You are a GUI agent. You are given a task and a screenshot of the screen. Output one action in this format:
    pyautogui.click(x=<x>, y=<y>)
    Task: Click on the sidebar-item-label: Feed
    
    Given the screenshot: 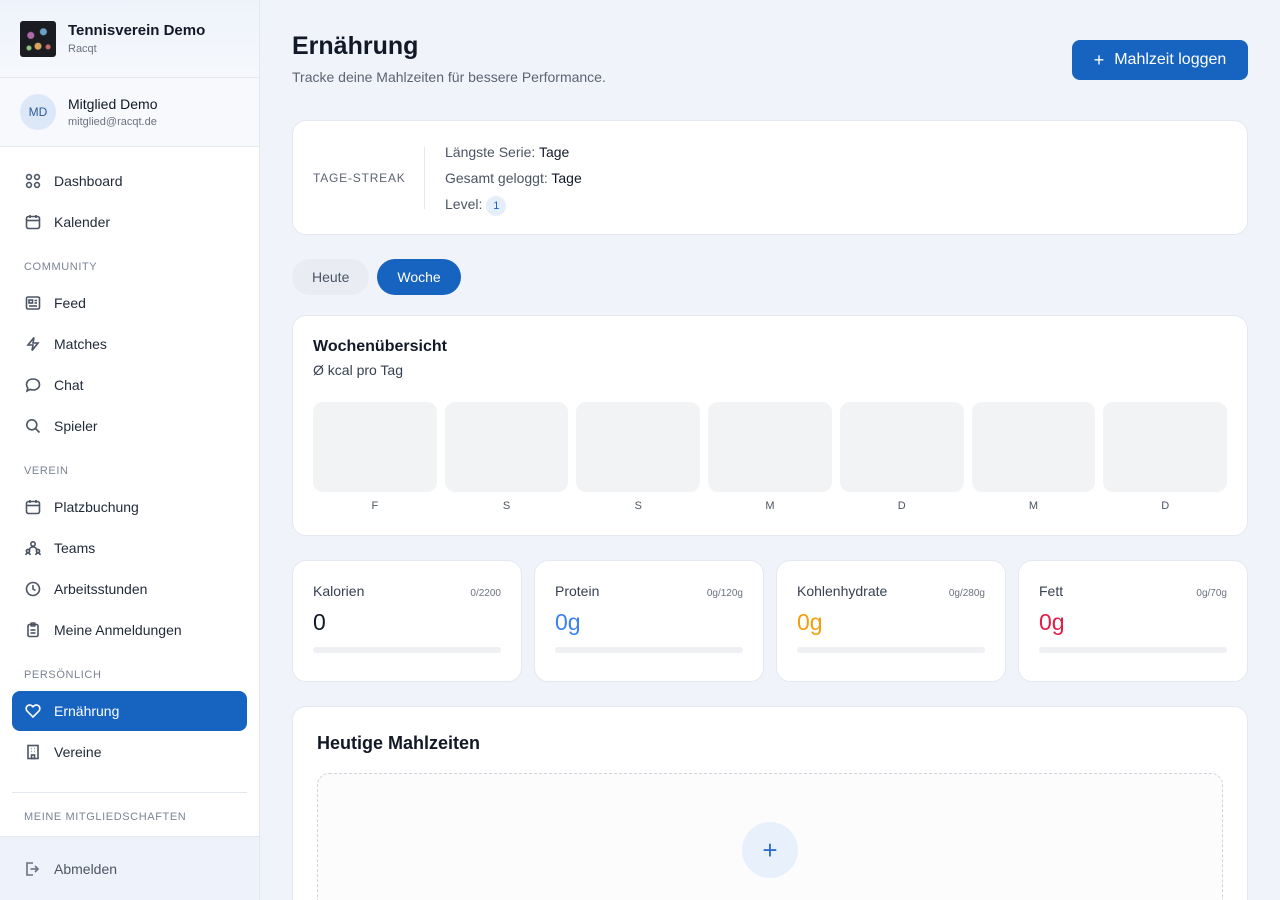 What is the action you would take?
    pyautogui.click(x=70, y=303)
    